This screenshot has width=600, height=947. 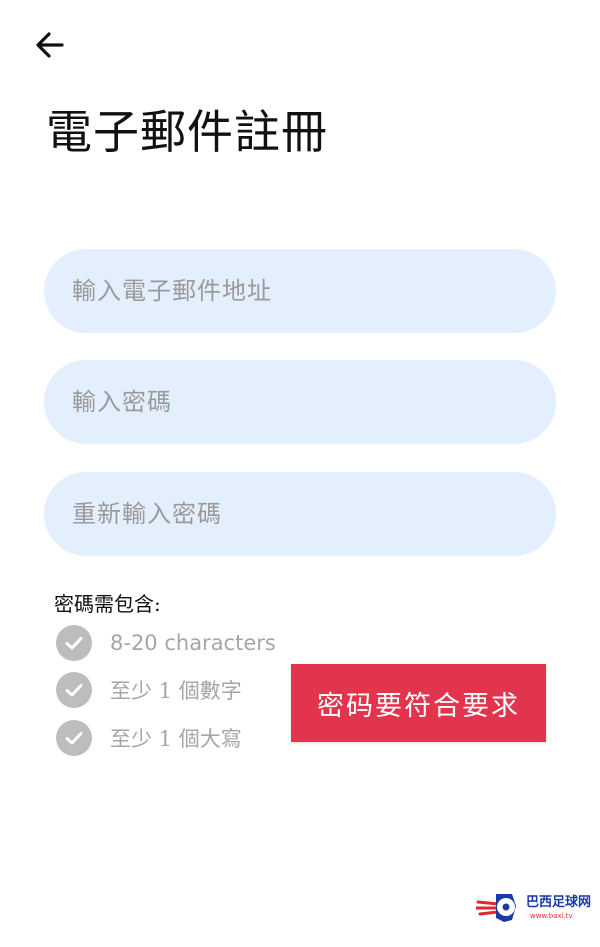 What do you see at coordinates (551, 916) in the screenshot?
I see `watermark-url: www.baxi.tv` at bounding box center [551, 916].